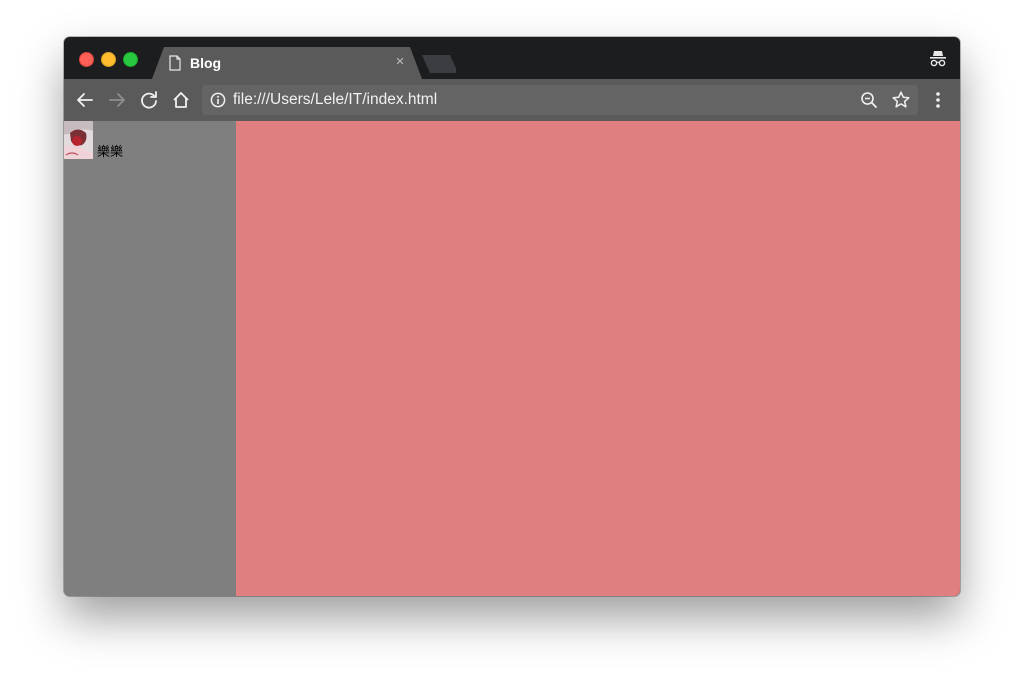 This screenshot has height=688, width=1024. Describe the element at coordinates (869, 100) in the screenshot. I see `zoom-icon` at that location.